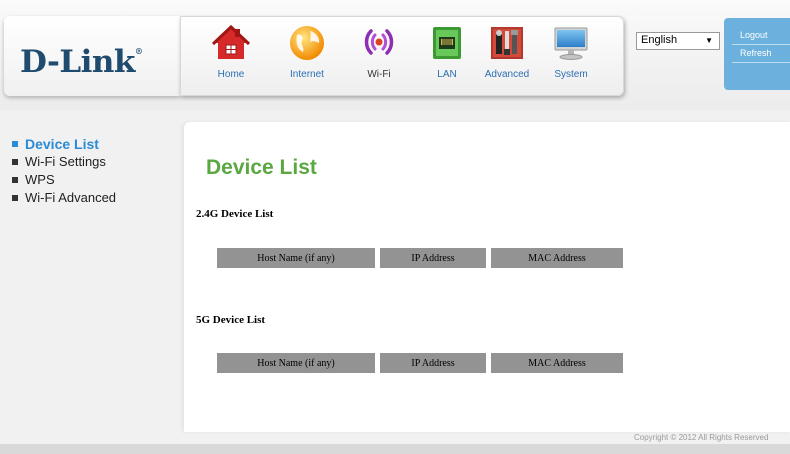 This screenshot has height=454, width=790. I want to click on nav-item-internet: Internet, so click(307, 58).